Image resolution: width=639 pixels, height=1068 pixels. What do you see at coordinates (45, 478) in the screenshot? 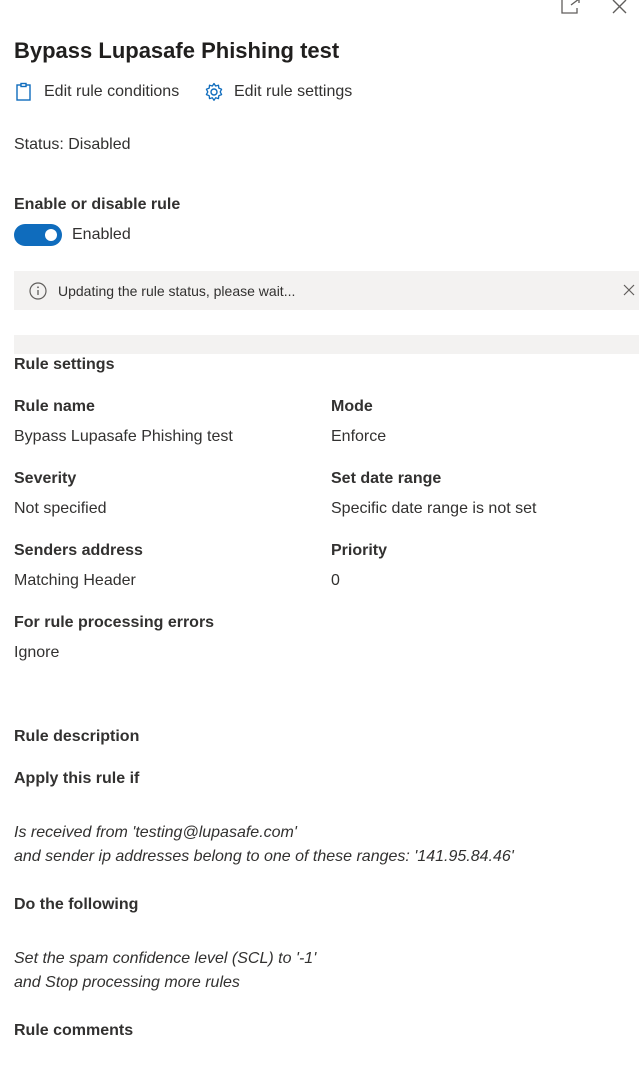
I see `severity-label: Severity` at bounding box center [45, 478].